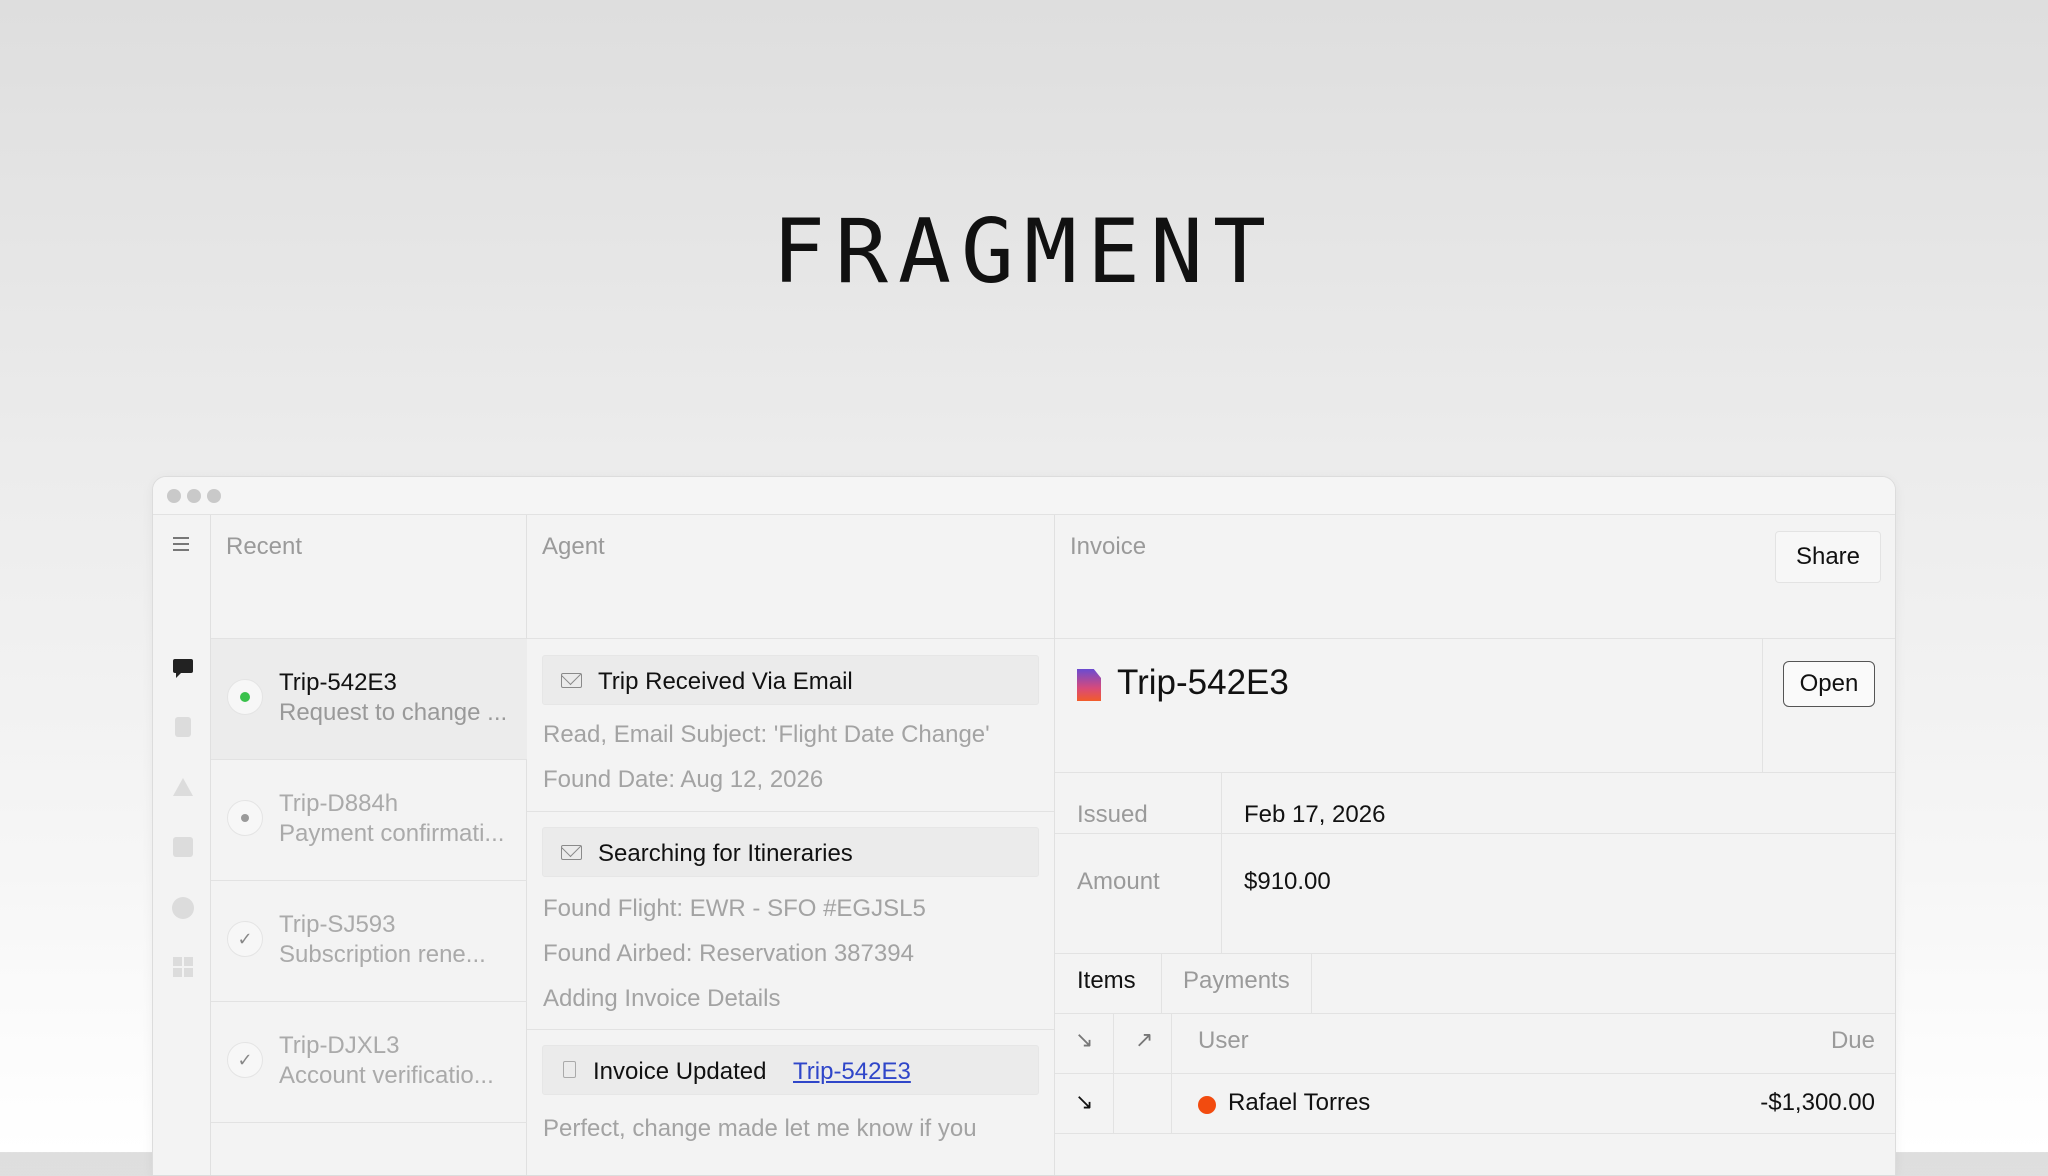 This screenshot has width=2048, height=1176. What do you see at coordinates (790, 577) in the screenshot?
I see `agent-header: Agent` at bounding box center [790, 577].